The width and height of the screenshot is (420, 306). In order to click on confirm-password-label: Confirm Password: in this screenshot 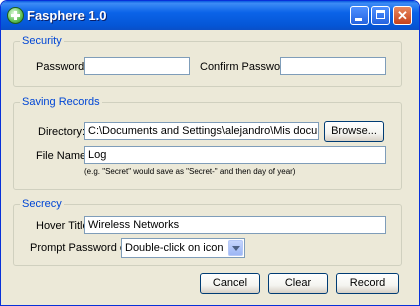, I will do `click(246, 67)`.